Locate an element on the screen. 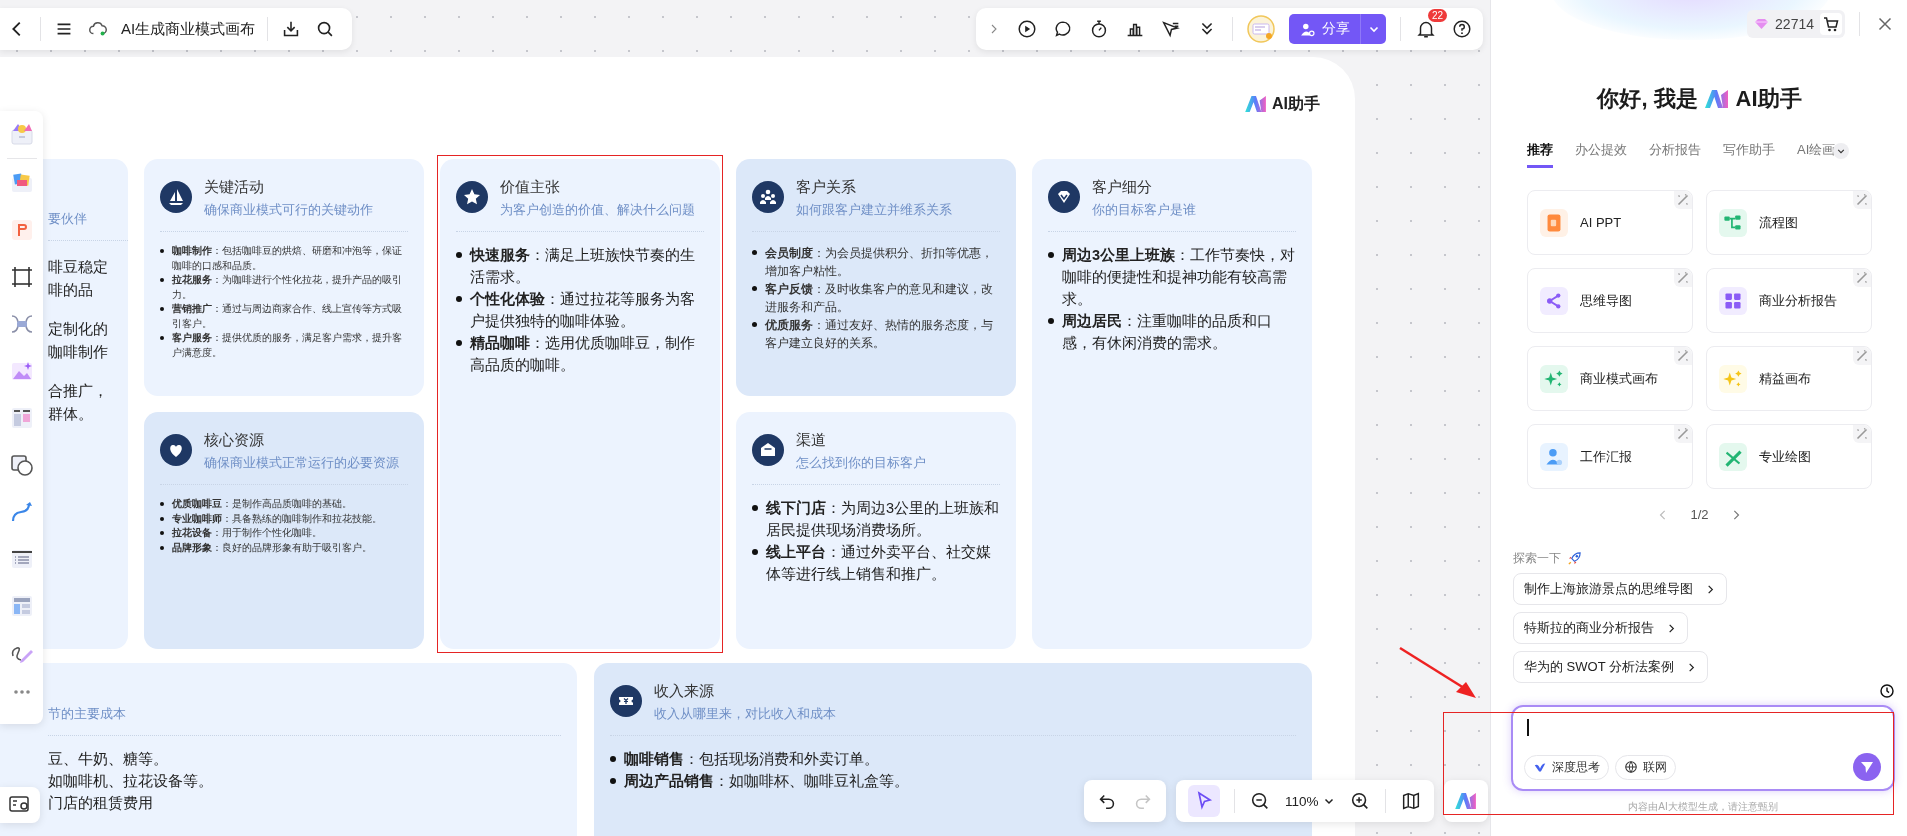  globe-icon is located at coordinates (1631, 767).